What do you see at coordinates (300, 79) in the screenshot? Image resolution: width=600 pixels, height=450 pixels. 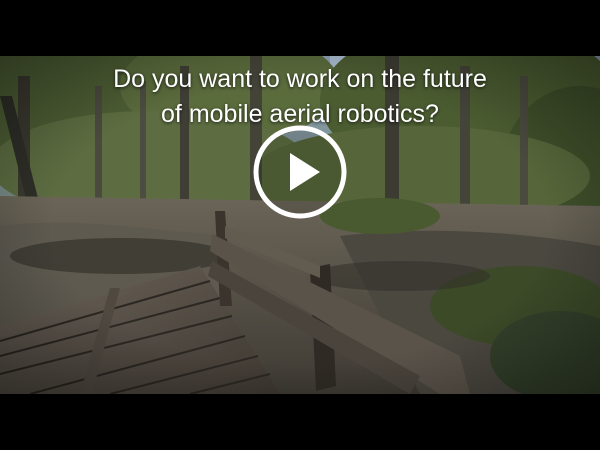 I see `overlay-title-line-1: Do you want to work on the future` at bounding box center [300, 79].